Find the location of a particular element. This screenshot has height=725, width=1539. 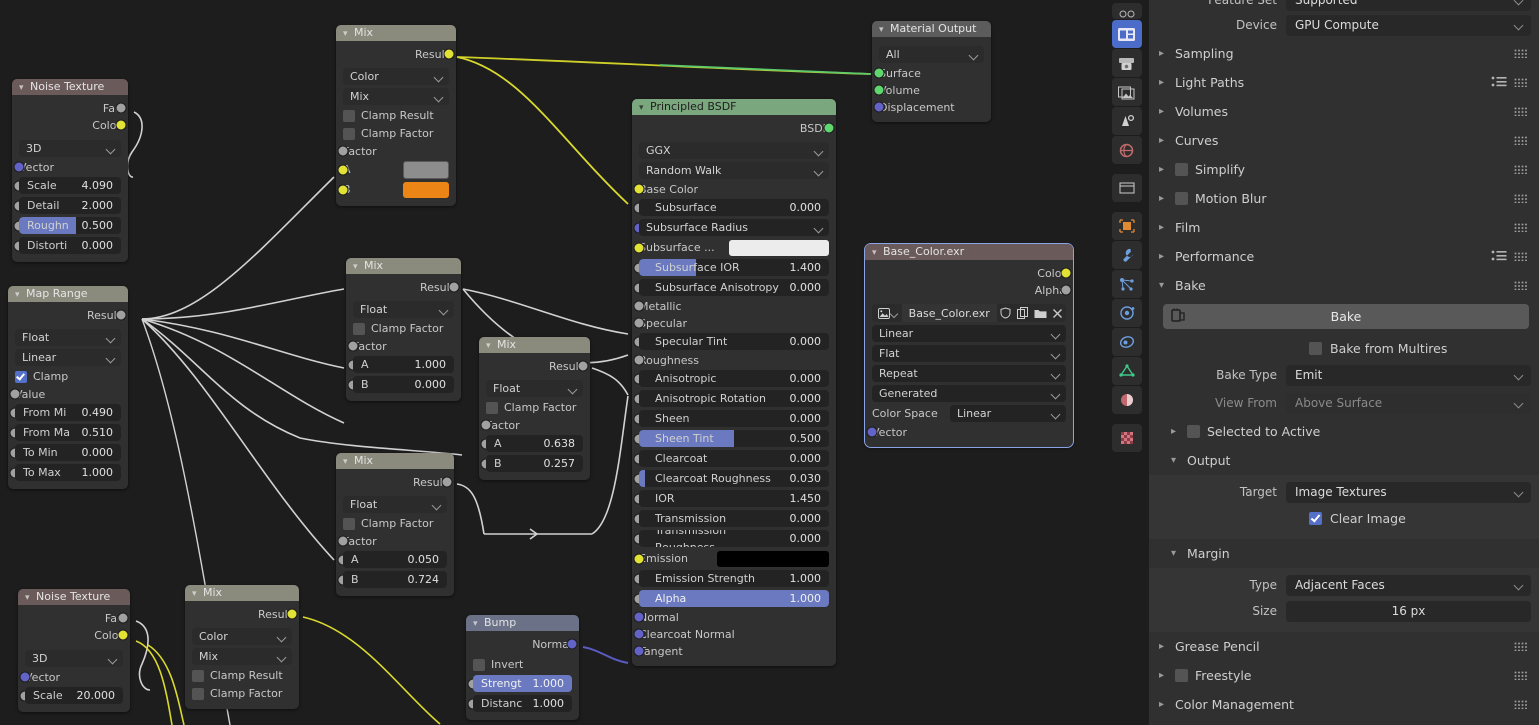

dropdown-source: Generated is located at coordinates (969, 393).